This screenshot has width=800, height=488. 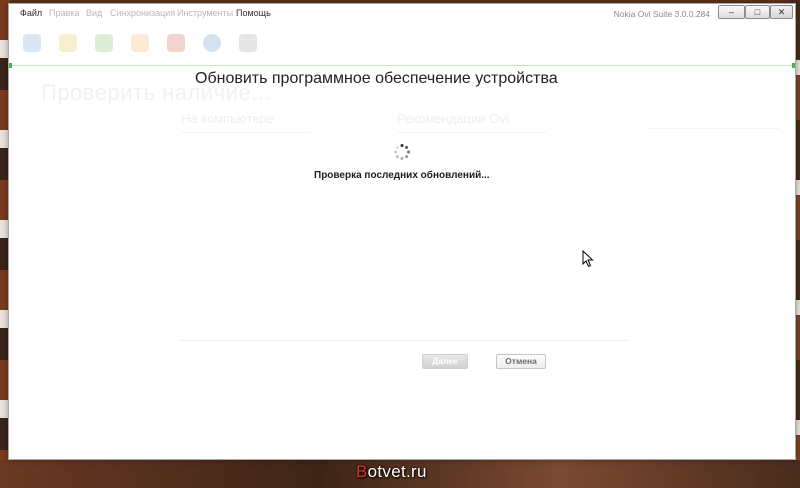 What do you see at coordinates (397, 471) in the screenshot?
I see `watermark-text: otvet.ru` at bounding box center [397, 471].